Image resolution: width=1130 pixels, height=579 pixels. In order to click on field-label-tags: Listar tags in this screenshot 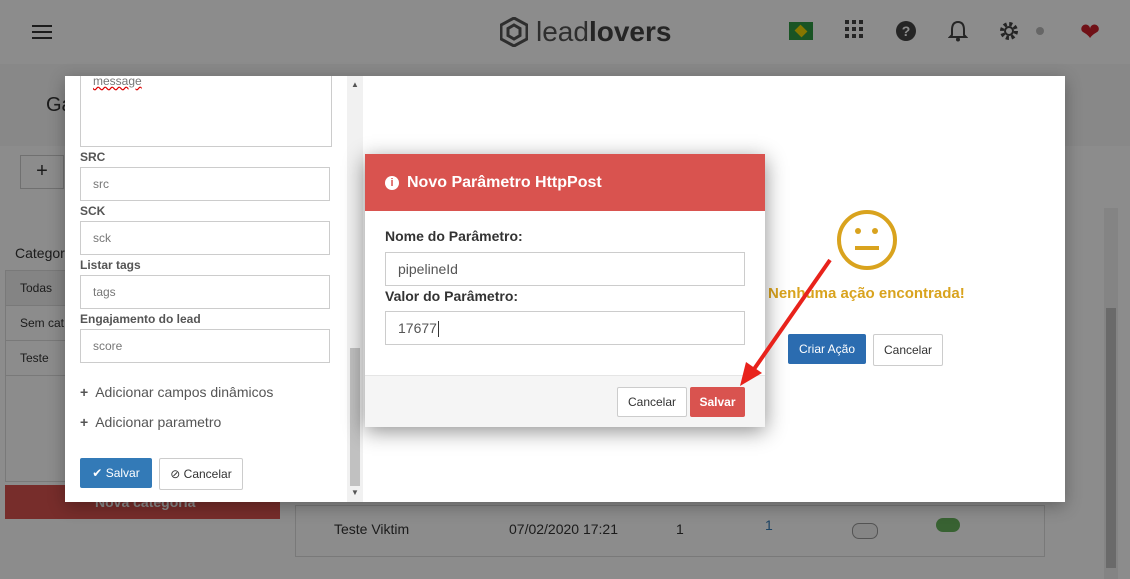, I will do `click(110, 265)`.